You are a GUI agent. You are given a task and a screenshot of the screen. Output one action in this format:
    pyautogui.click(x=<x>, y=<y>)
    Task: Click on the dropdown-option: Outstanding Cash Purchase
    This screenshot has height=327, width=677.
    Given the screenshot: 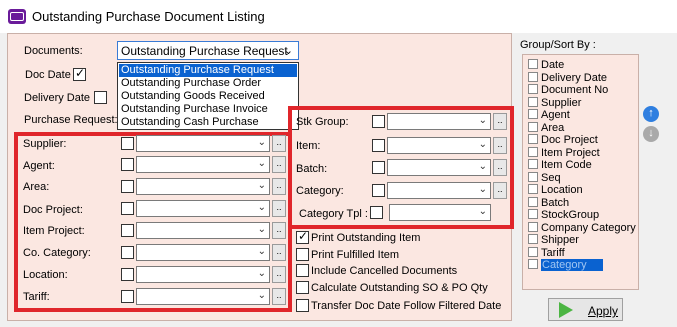 What is the action you would take?
    pyautogui.click(x=208, y=122)
    